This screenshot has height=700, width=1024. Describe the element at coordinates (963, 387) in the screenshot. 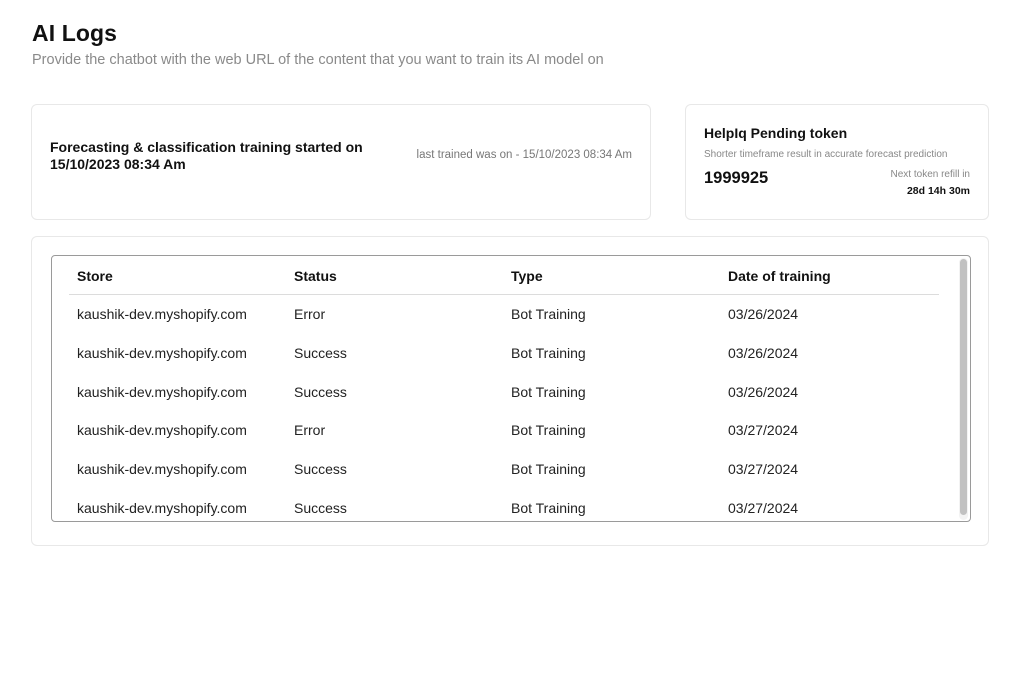

I see `scrollbar-thumb` at that location.